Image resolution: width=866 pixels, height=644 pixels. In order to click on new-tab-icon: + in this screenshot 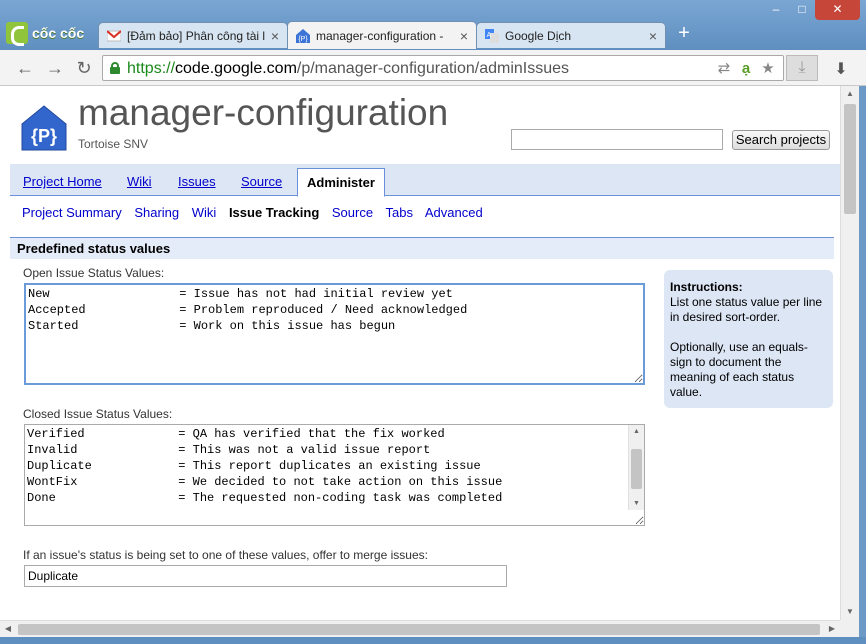, I will do `click(684, 33)`.